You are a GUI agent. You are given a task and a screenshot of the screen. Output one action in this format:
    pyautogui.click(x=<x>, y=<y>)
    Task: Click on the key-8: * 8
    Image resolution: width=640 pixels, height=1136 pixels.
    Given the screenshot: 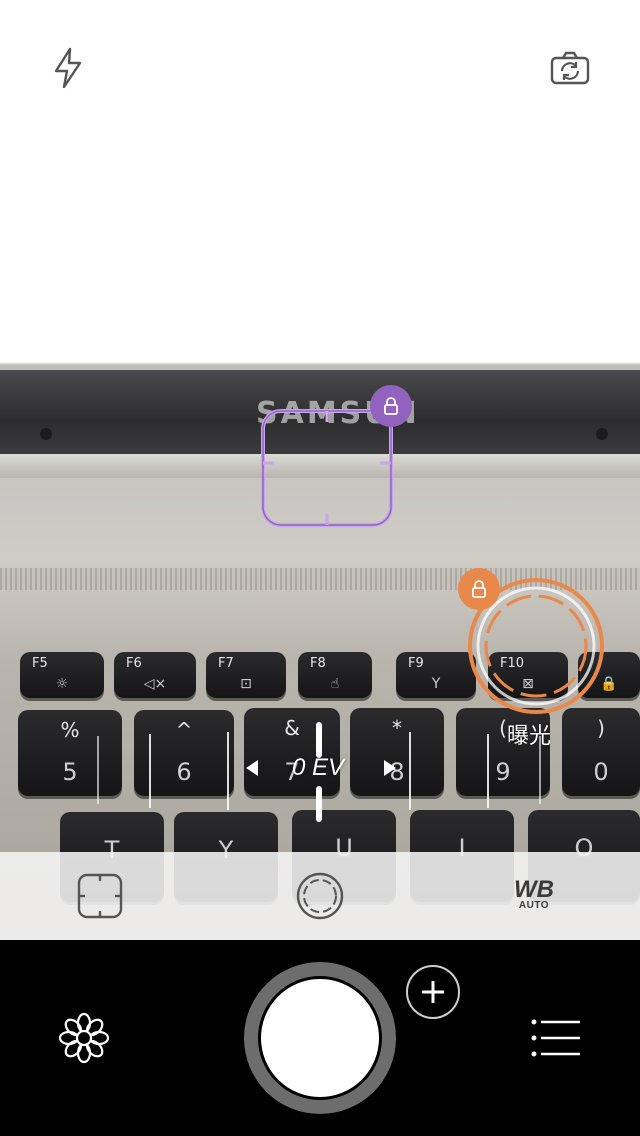 What is the action you would take?
    pyautogui.click(x=397, y=752)
    